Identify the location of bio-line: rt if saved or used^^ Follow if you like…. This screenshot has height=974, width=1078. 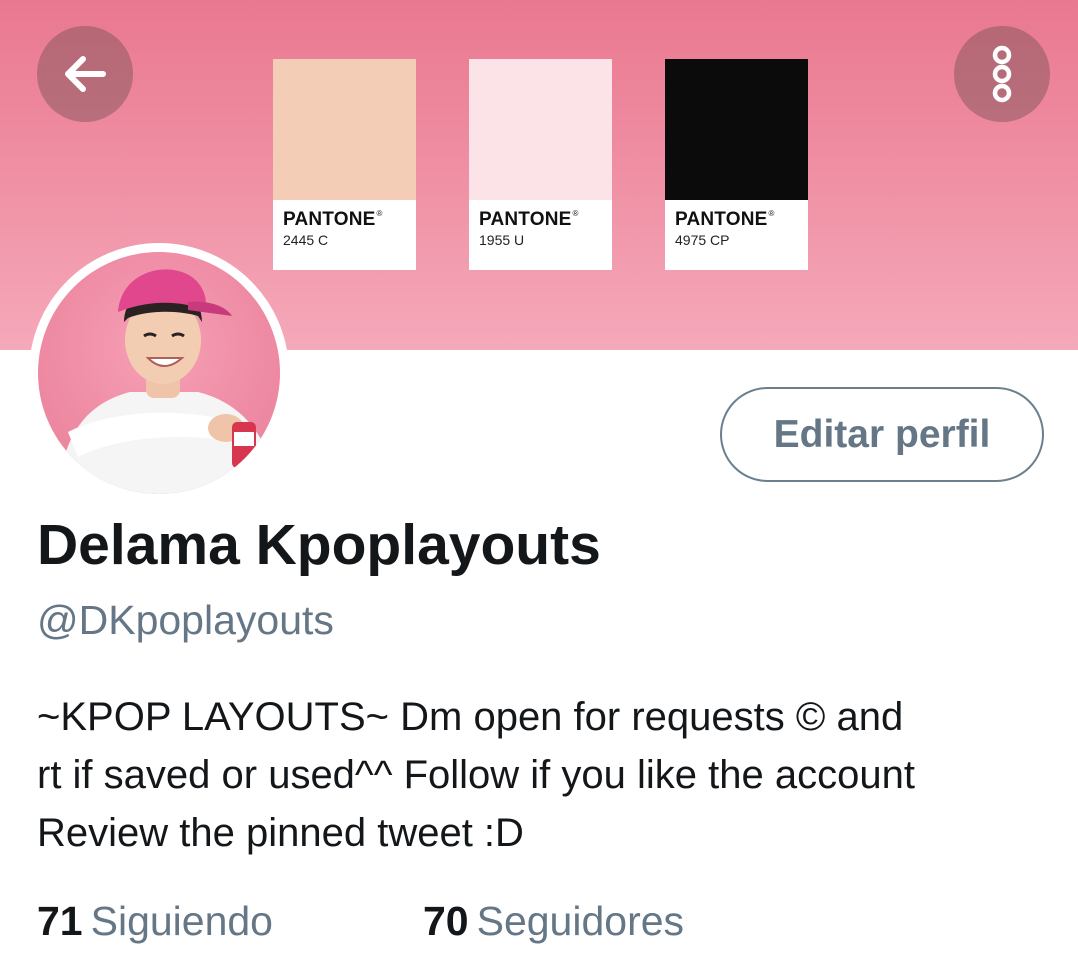
(476, 775).